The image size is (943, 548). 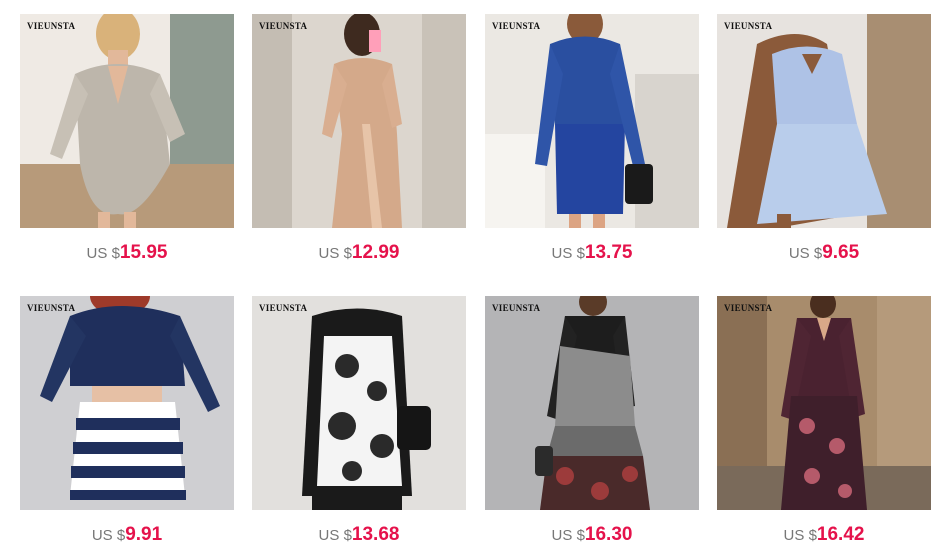 What do you see at coordinates (608, 534) in the screenshot?
I see `price-value: 16.30` at bounding box center [608, 534].